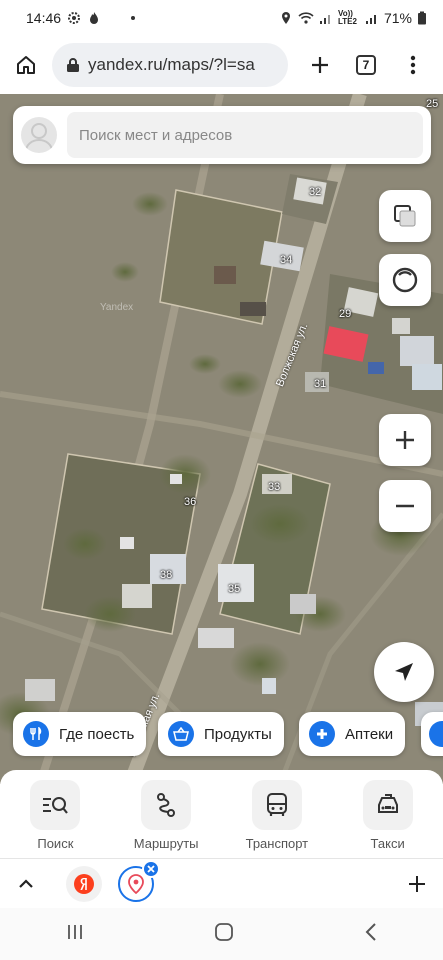 Image resolution: width=443 pixels, height=960 pixels. I want to click on lock-icon, so click(73, 65).